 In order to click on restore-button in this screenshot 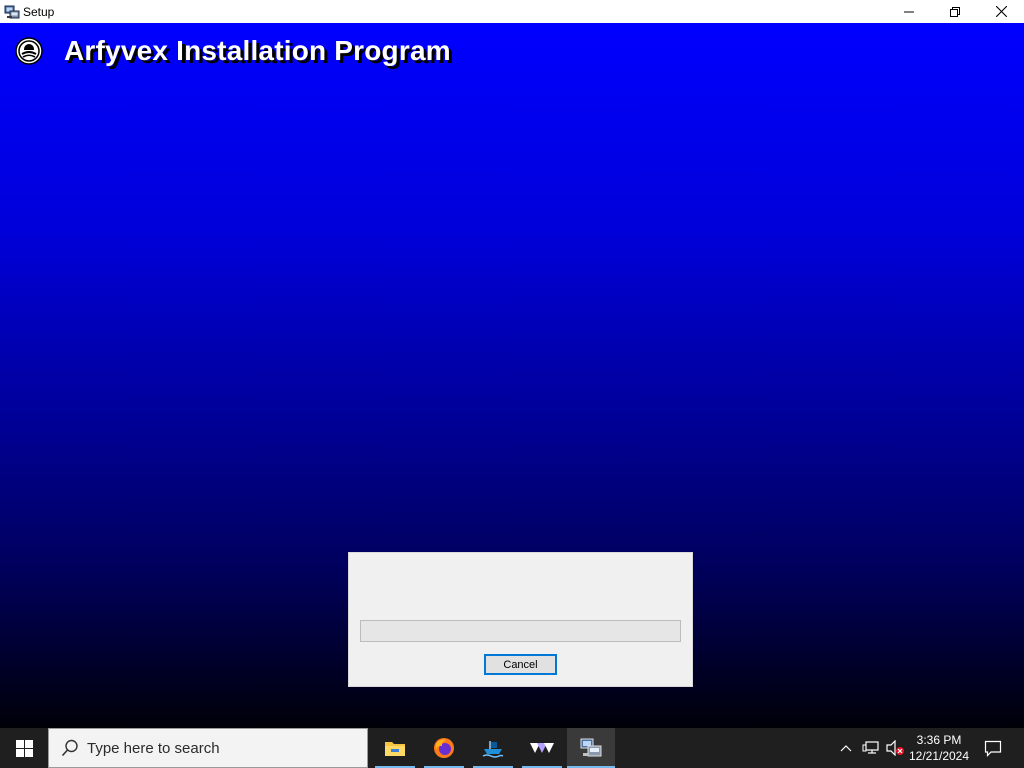, I will do `click(955, 11)`.